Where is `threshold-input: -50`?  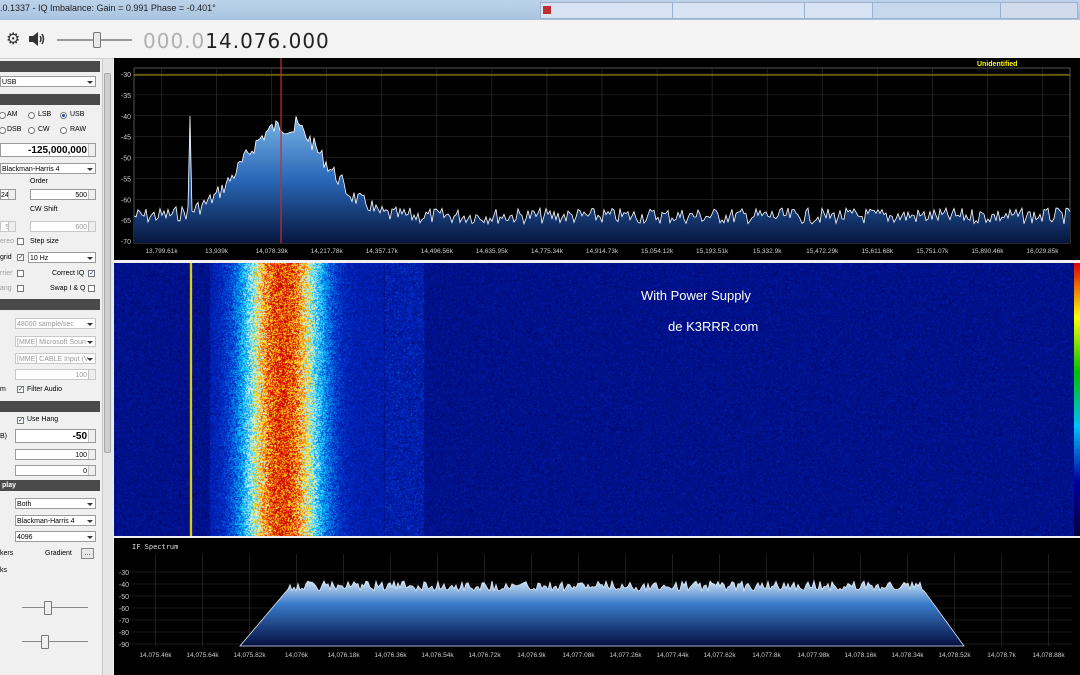
threshold-input: -50 is located at coordinates (55, 436).